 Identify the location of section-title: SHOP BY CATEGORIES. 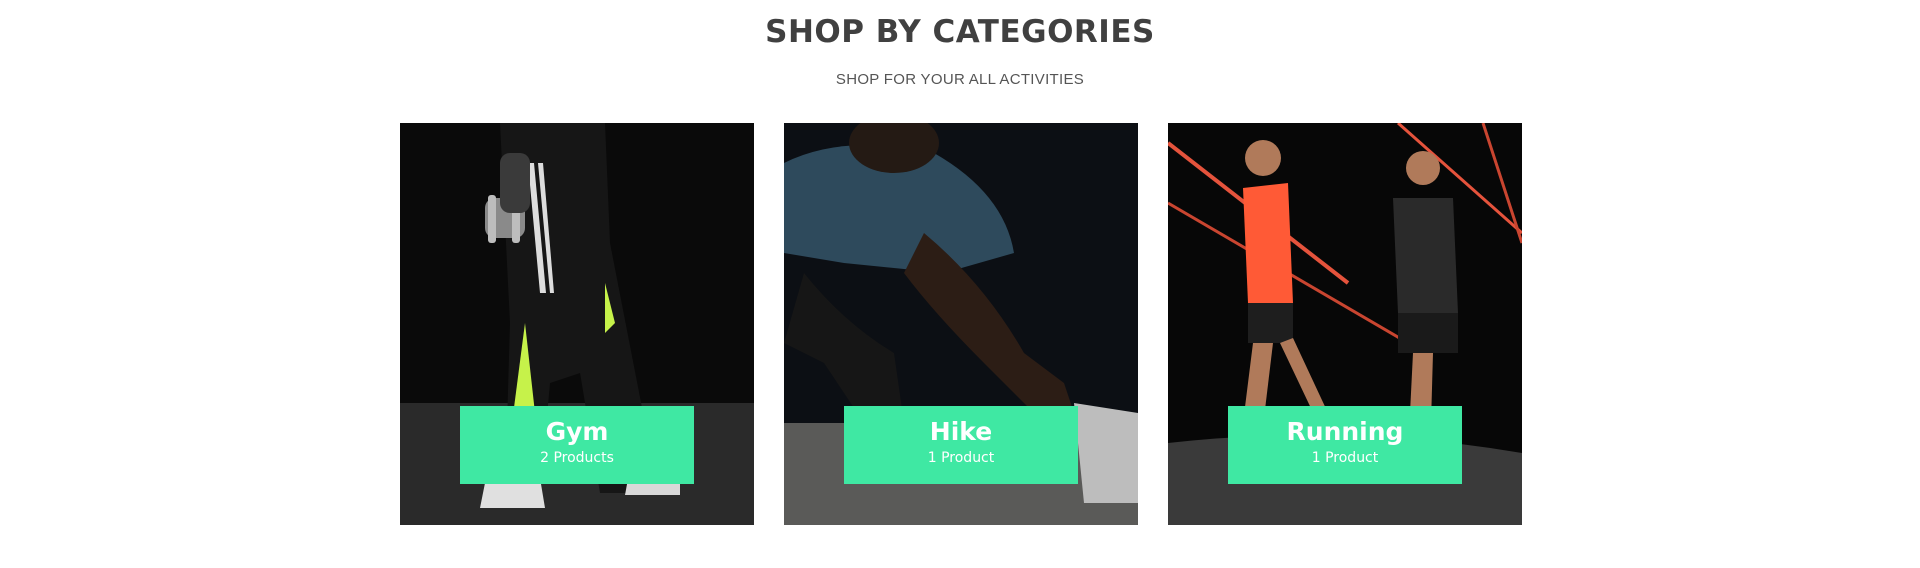
(960, 32).